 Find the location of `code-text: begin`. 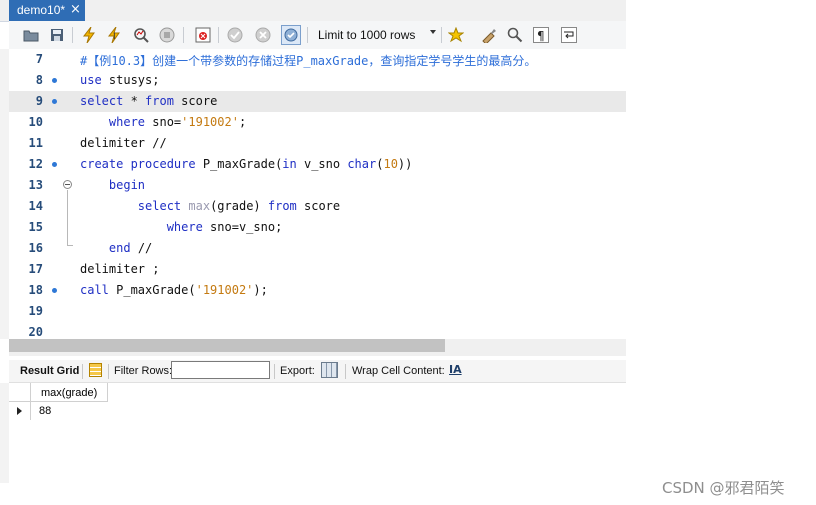

code-text: begin is located at coordinates (127, 185).